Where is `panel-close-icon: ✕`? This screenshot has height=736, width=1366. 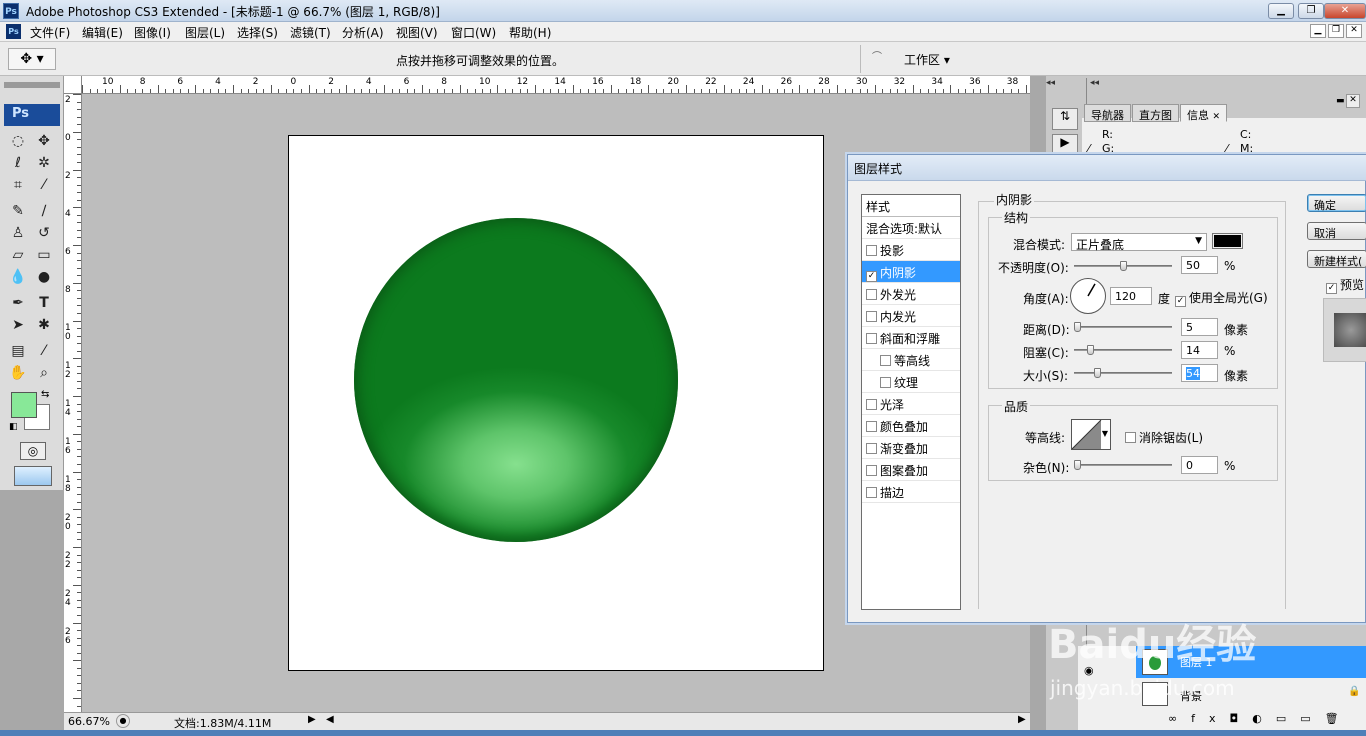 panel-close-icon: ✕ is located at coordinates (1353, 101).